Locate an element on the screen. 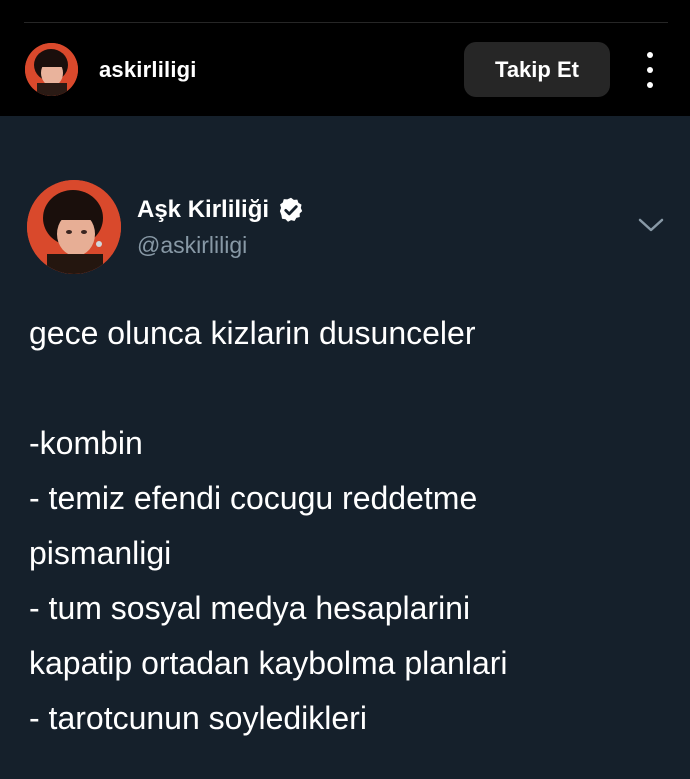 The image size is (690, 779). tweet-line: - temiz efendi cocugu reddetme is located at coordinates (253, 498).